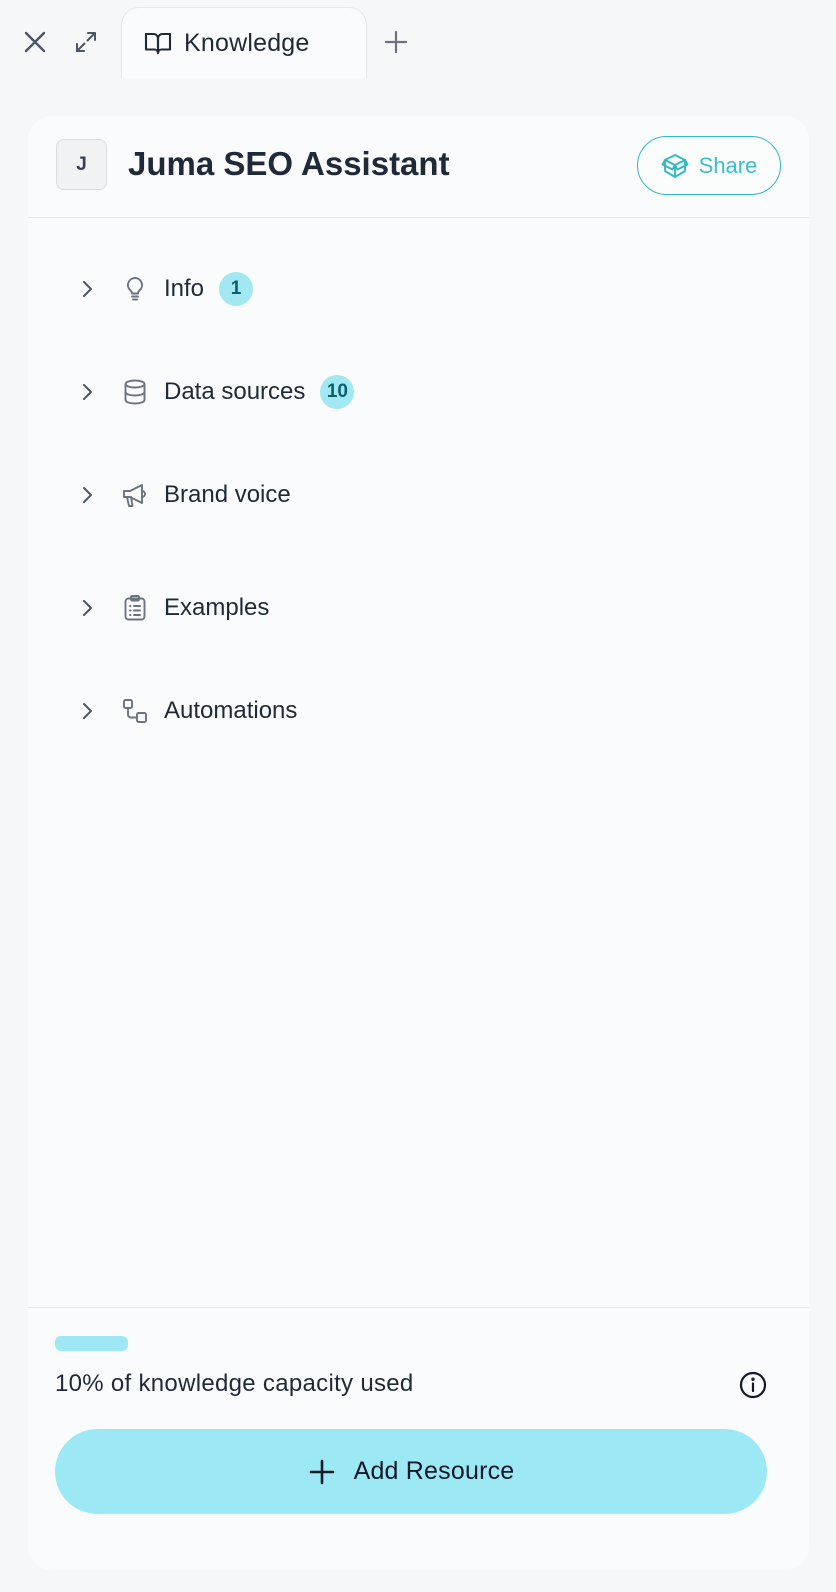 The width and height of the screenshot is (836, 1592). I want to click on close-button, so click(35, 42).